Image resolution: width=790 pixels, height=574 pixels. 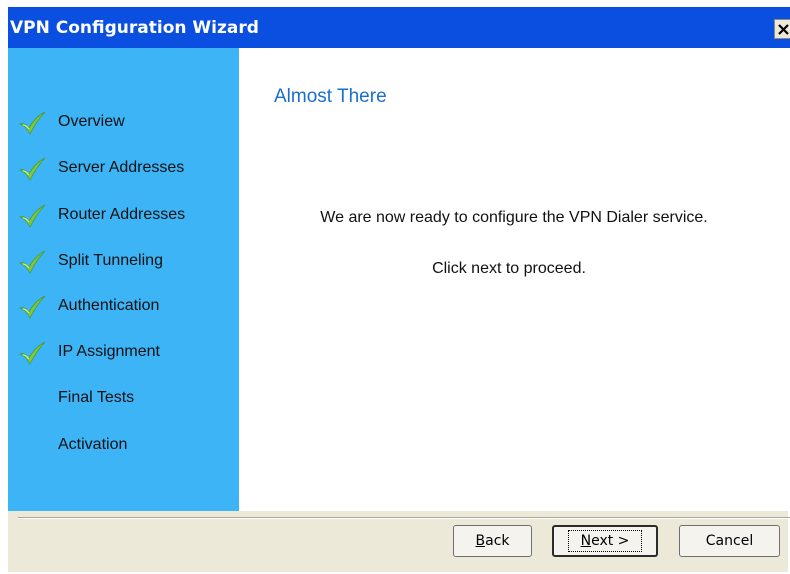 I want to click on step-label: Router Addresses, so click(x=122, y=214).